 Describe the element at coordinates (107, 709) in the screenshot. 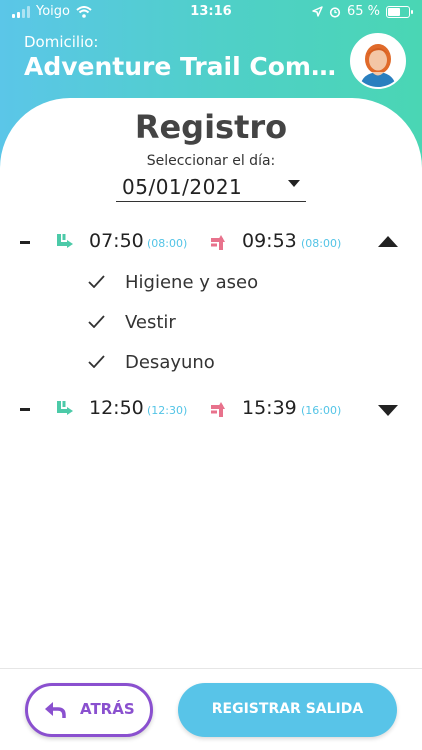

I see `back-button-label: ATRÁS` at that location.